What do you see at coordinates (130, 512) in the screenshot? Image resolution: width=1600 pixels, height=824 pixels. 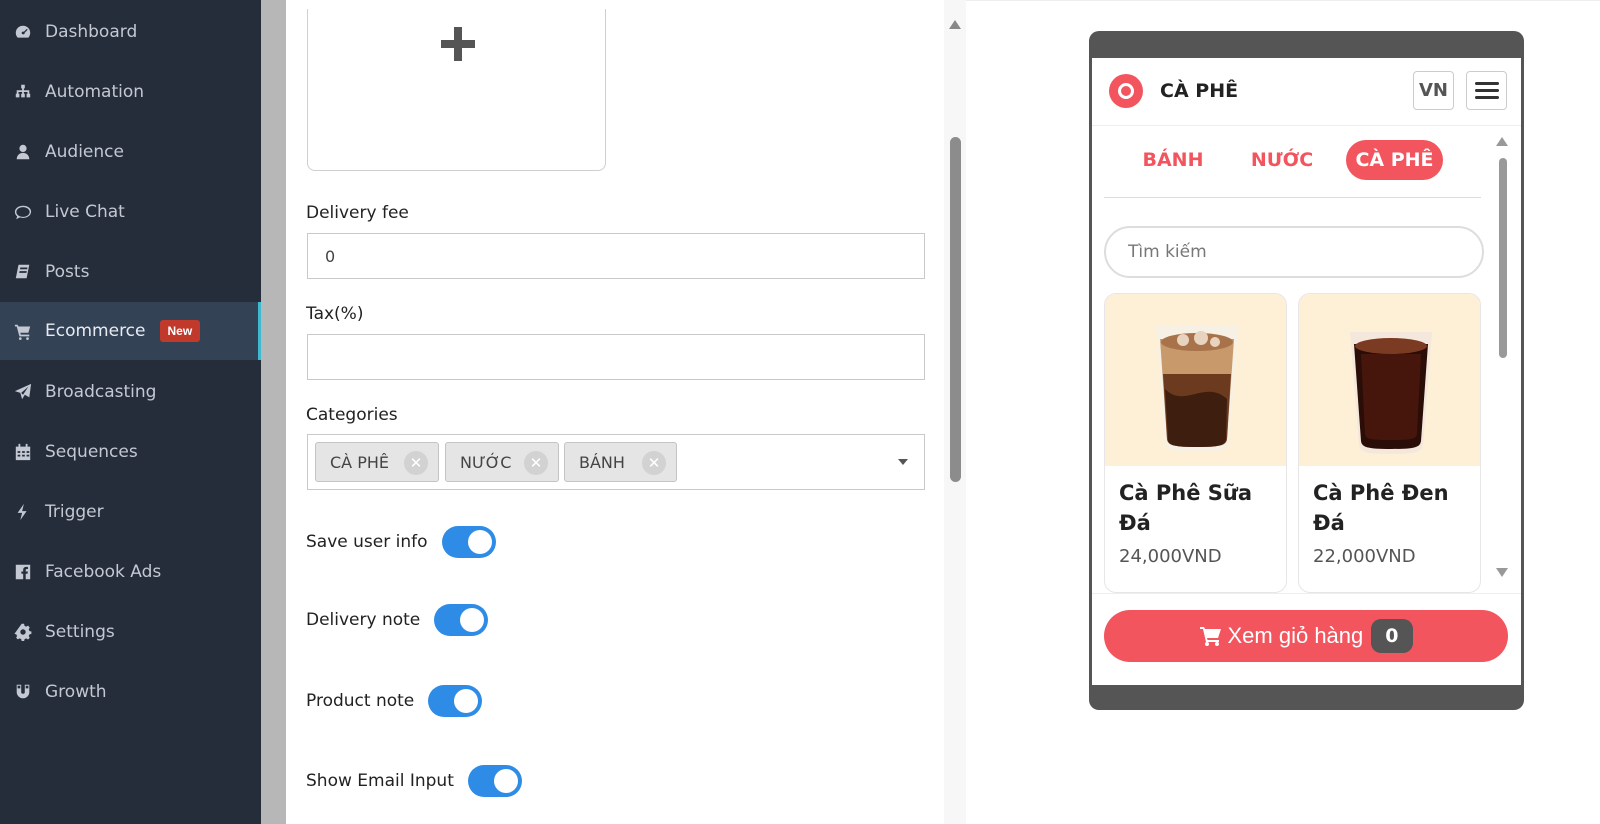 I see `sidebar-item-trigger: Trigger` at bounding box center [130, 512].